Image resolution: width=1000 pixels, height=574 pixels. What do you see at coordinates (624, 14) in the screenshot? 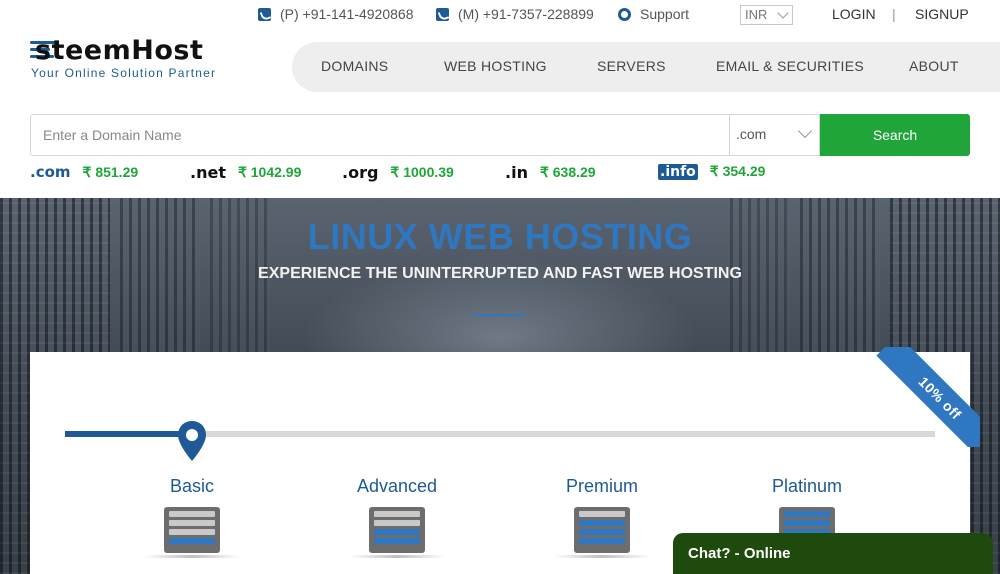
I see `support-icon` at bounding box center [624, 14].